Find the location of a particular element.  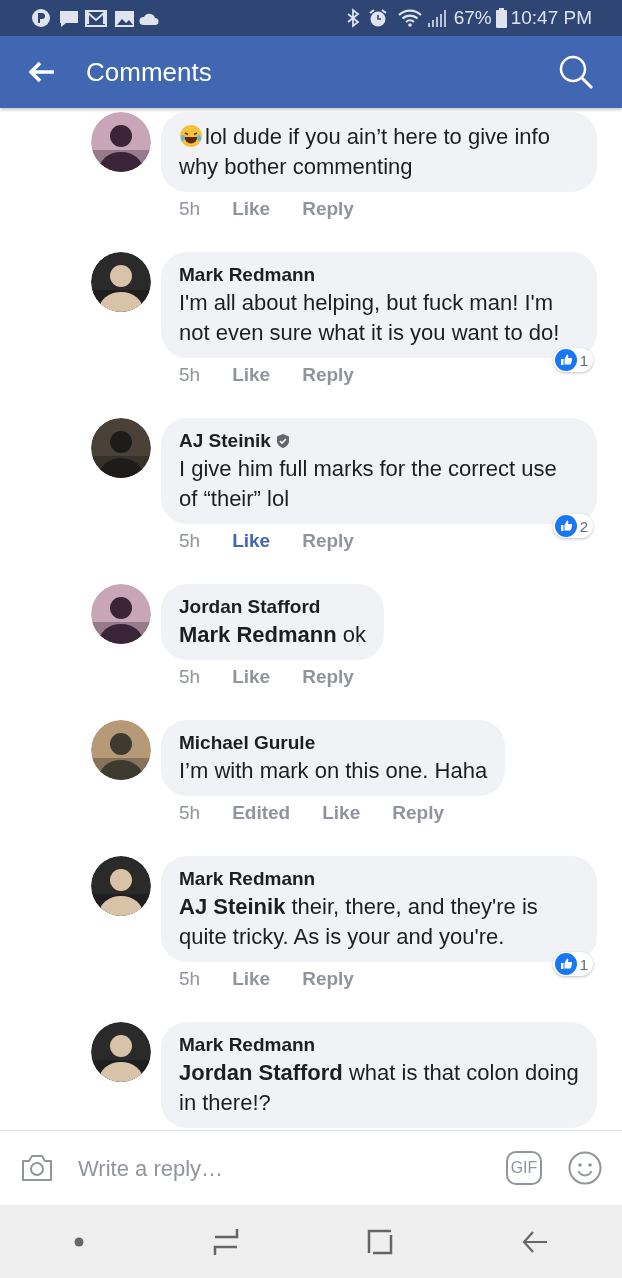

recent-apps-icon is located at coordinates (225, 1241).